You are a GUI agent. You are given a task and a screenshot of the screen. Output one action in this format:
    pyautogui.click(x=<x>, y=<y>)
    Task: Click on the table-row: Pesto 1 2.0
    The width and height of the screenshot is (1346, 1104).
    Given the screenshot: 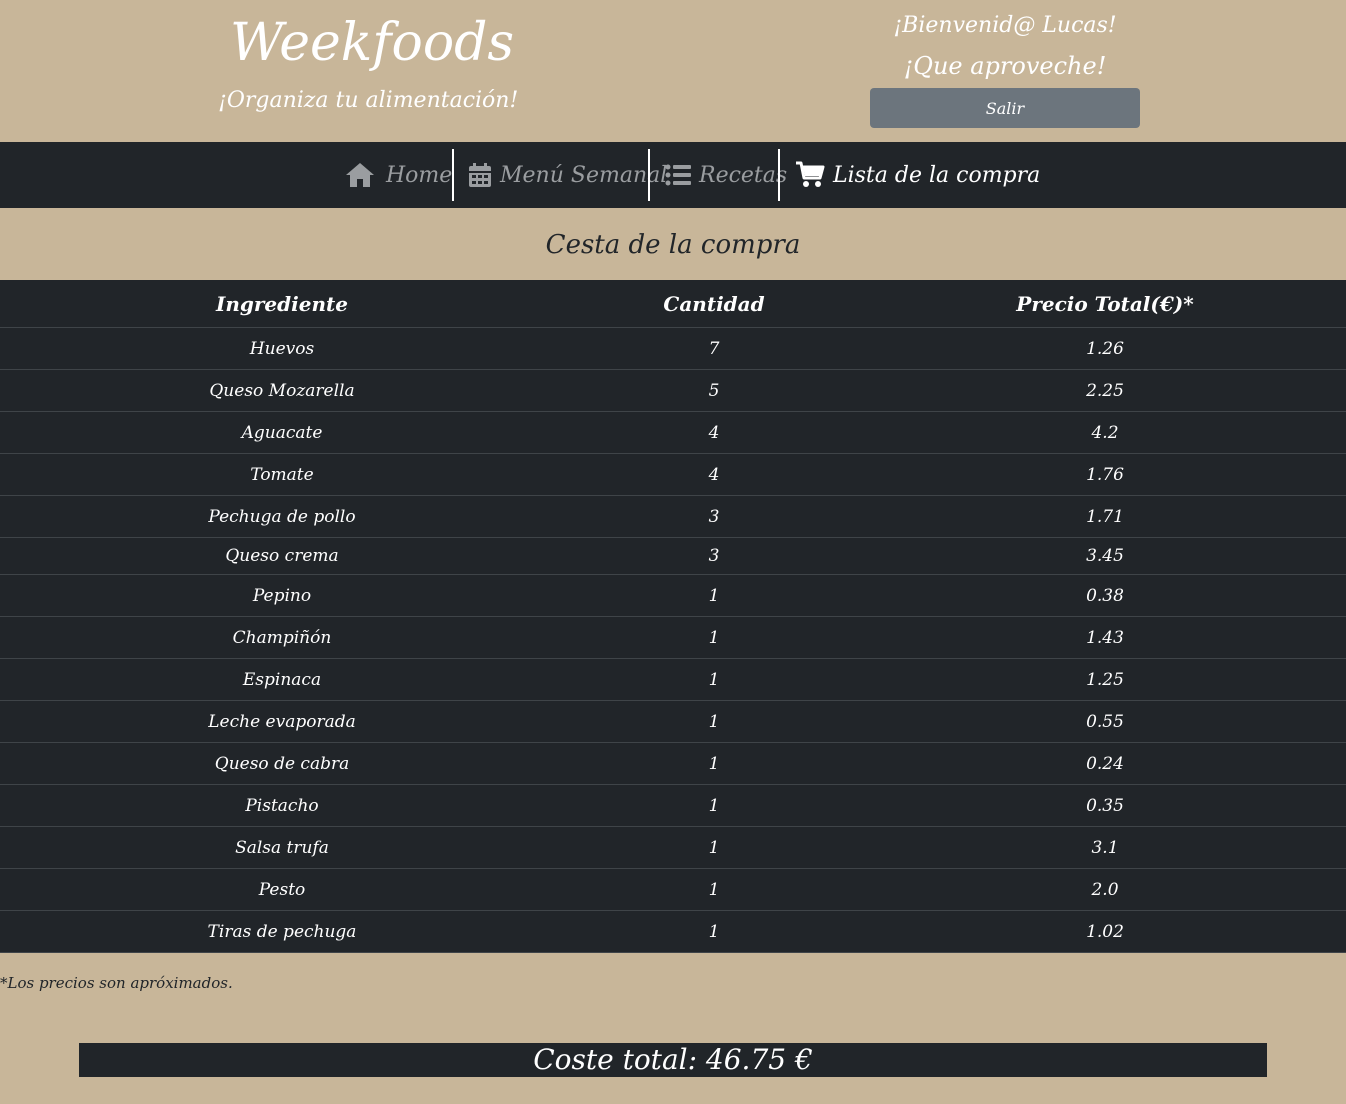 What is the action you would take?
    pyautogui.click(x=673, y=889)
    